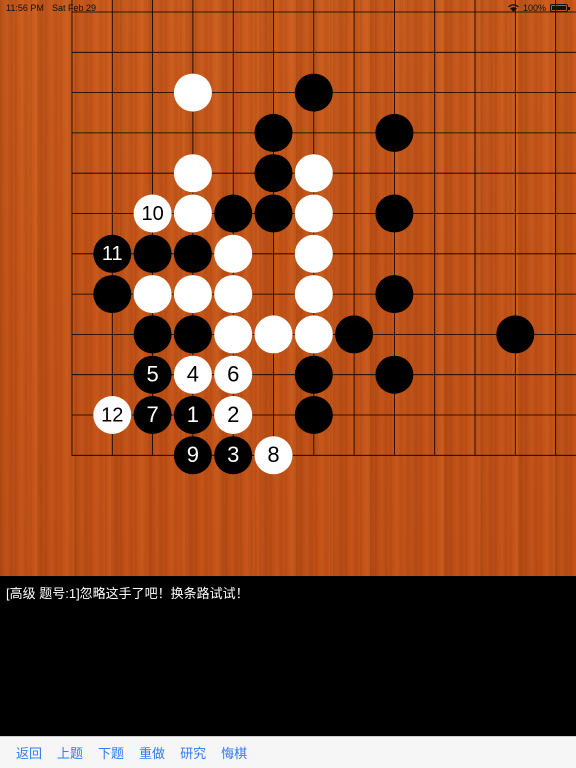 This screenshot has height=768, width=576. I want to click on white-stone: 10, so click(152, 213).